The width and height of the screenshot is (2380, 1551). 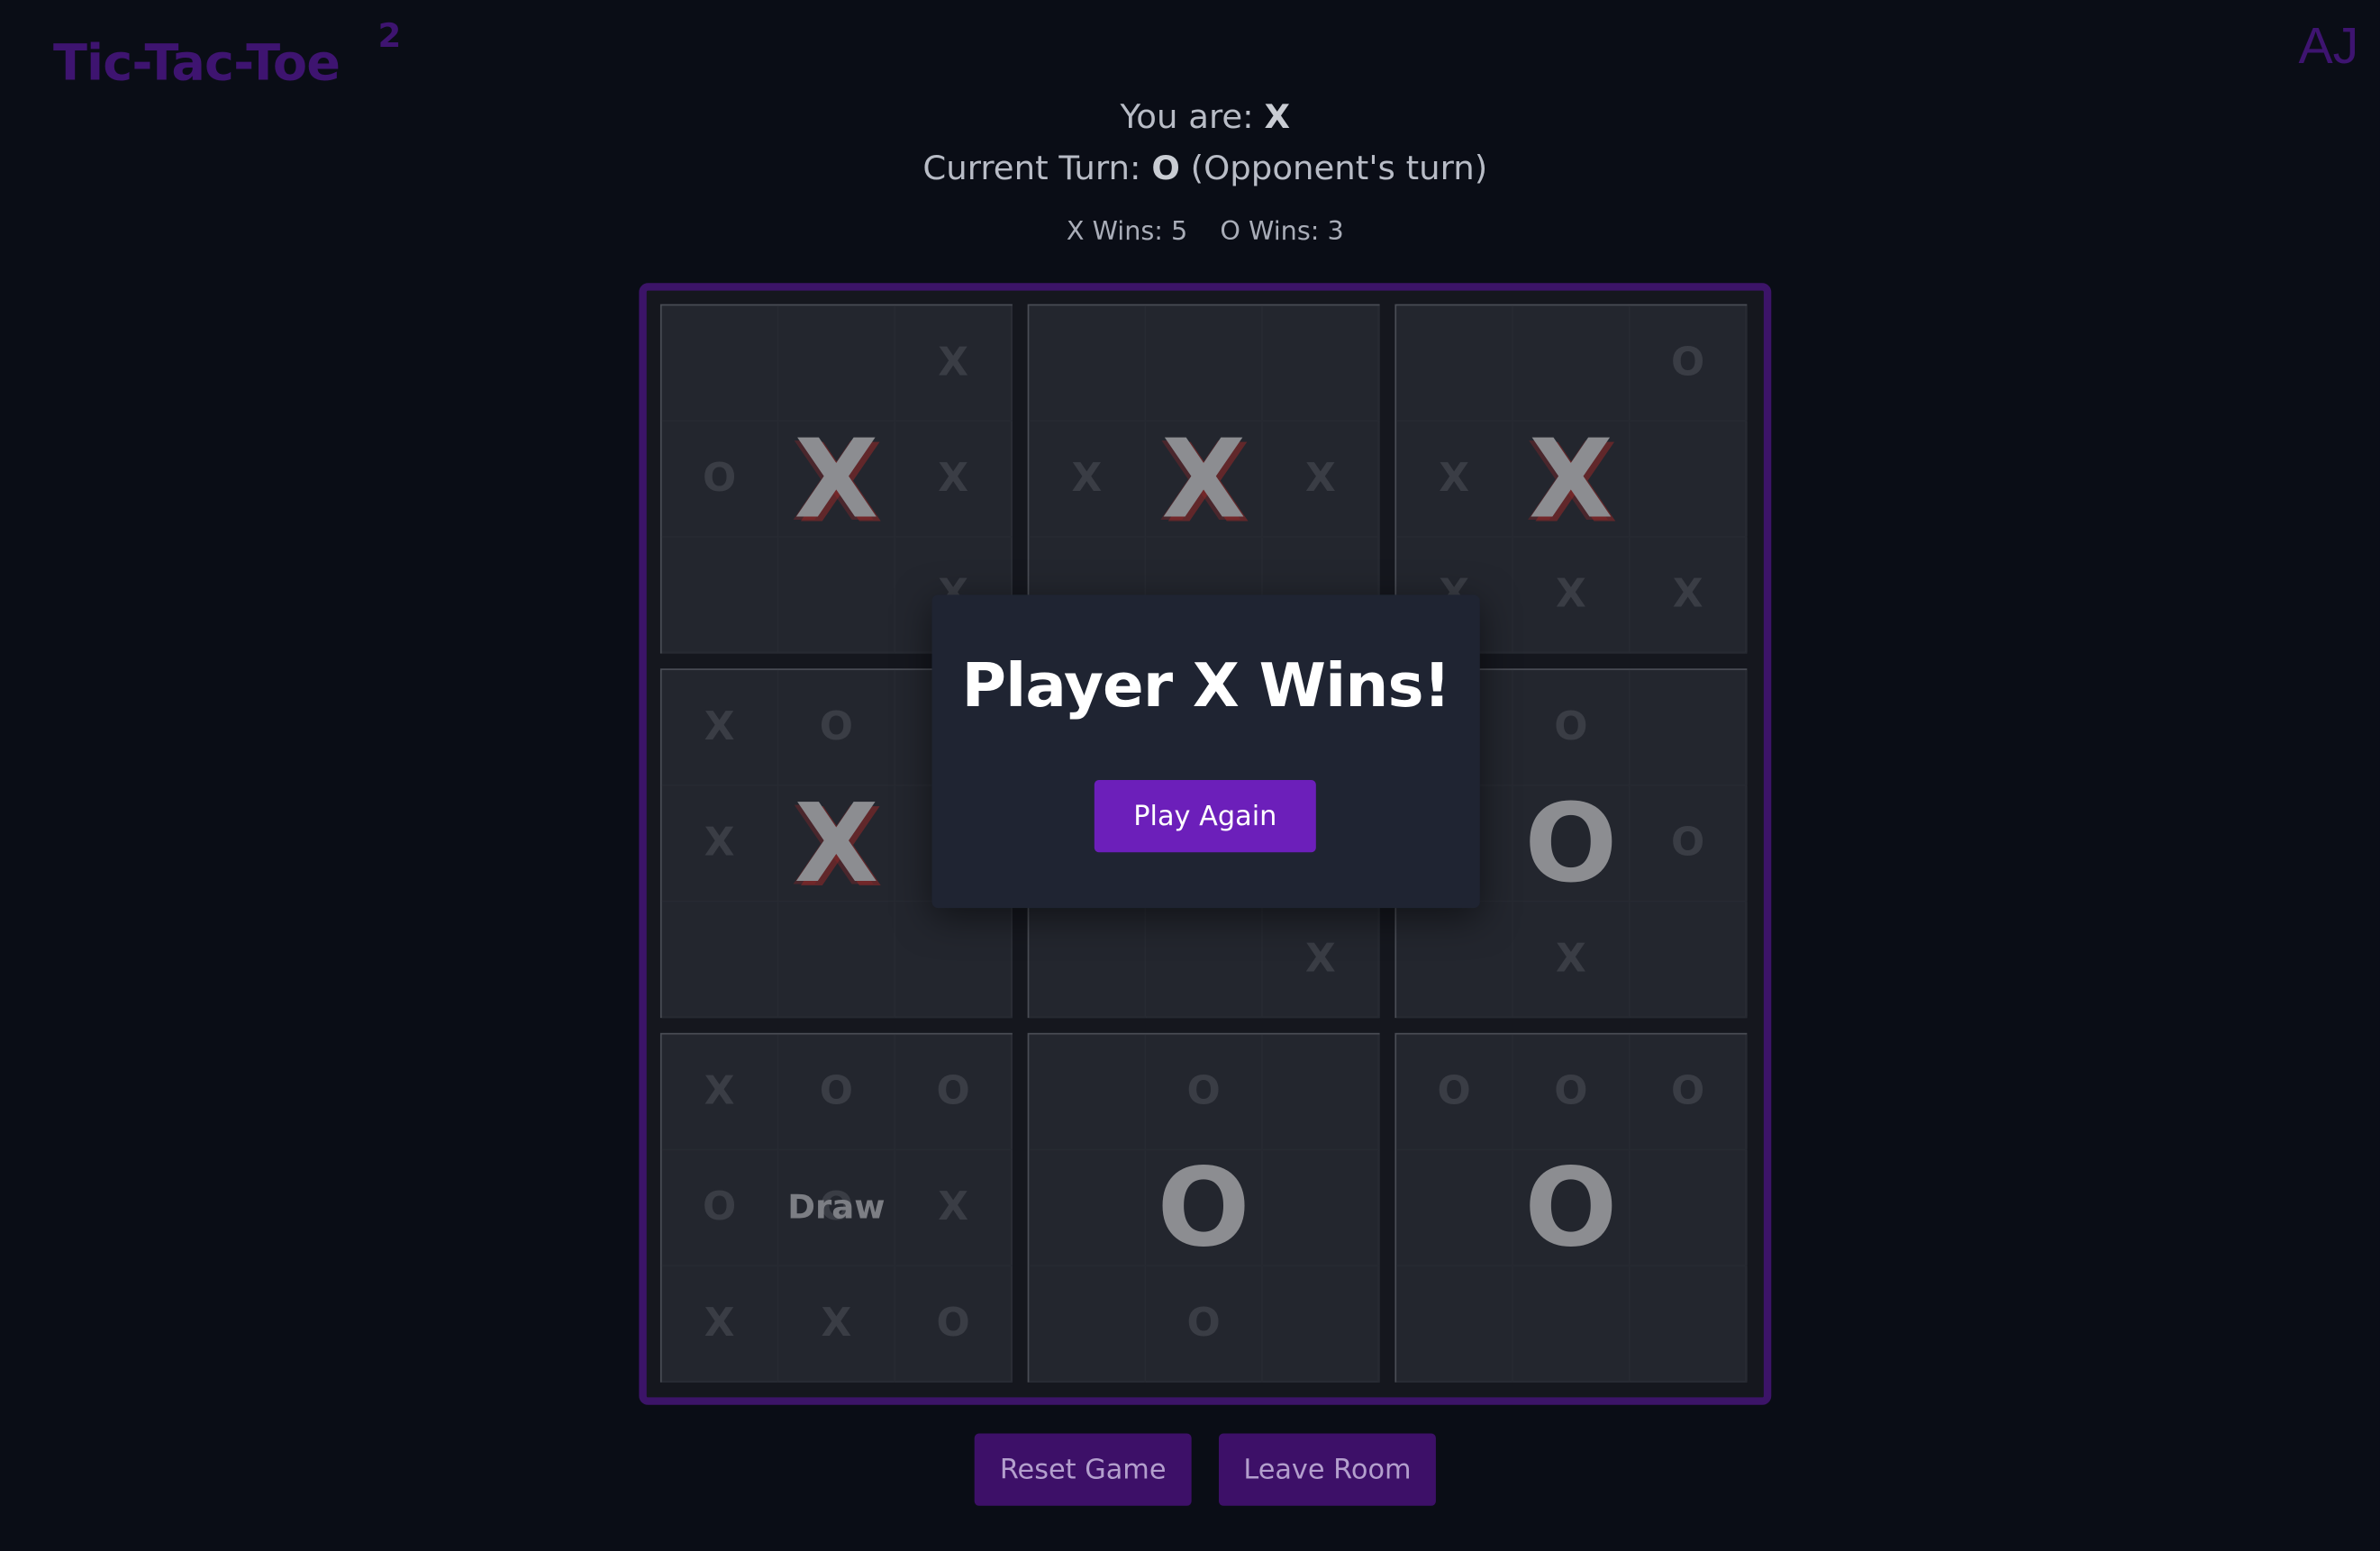 I want to click on reset-game-button: Reset Game, so click(x=1083, y=1469).